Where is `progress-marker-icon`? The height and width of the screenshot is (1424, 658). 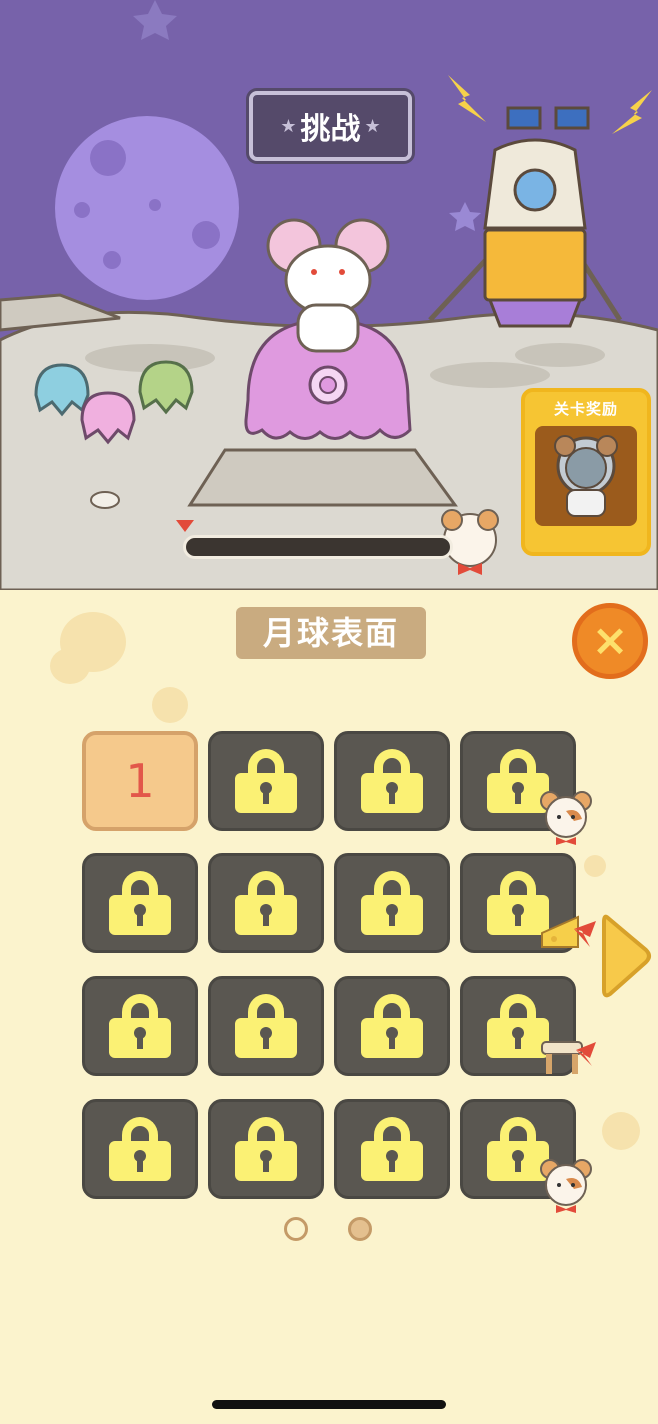 progress-marker-icon is located at coordinates (185, 526).